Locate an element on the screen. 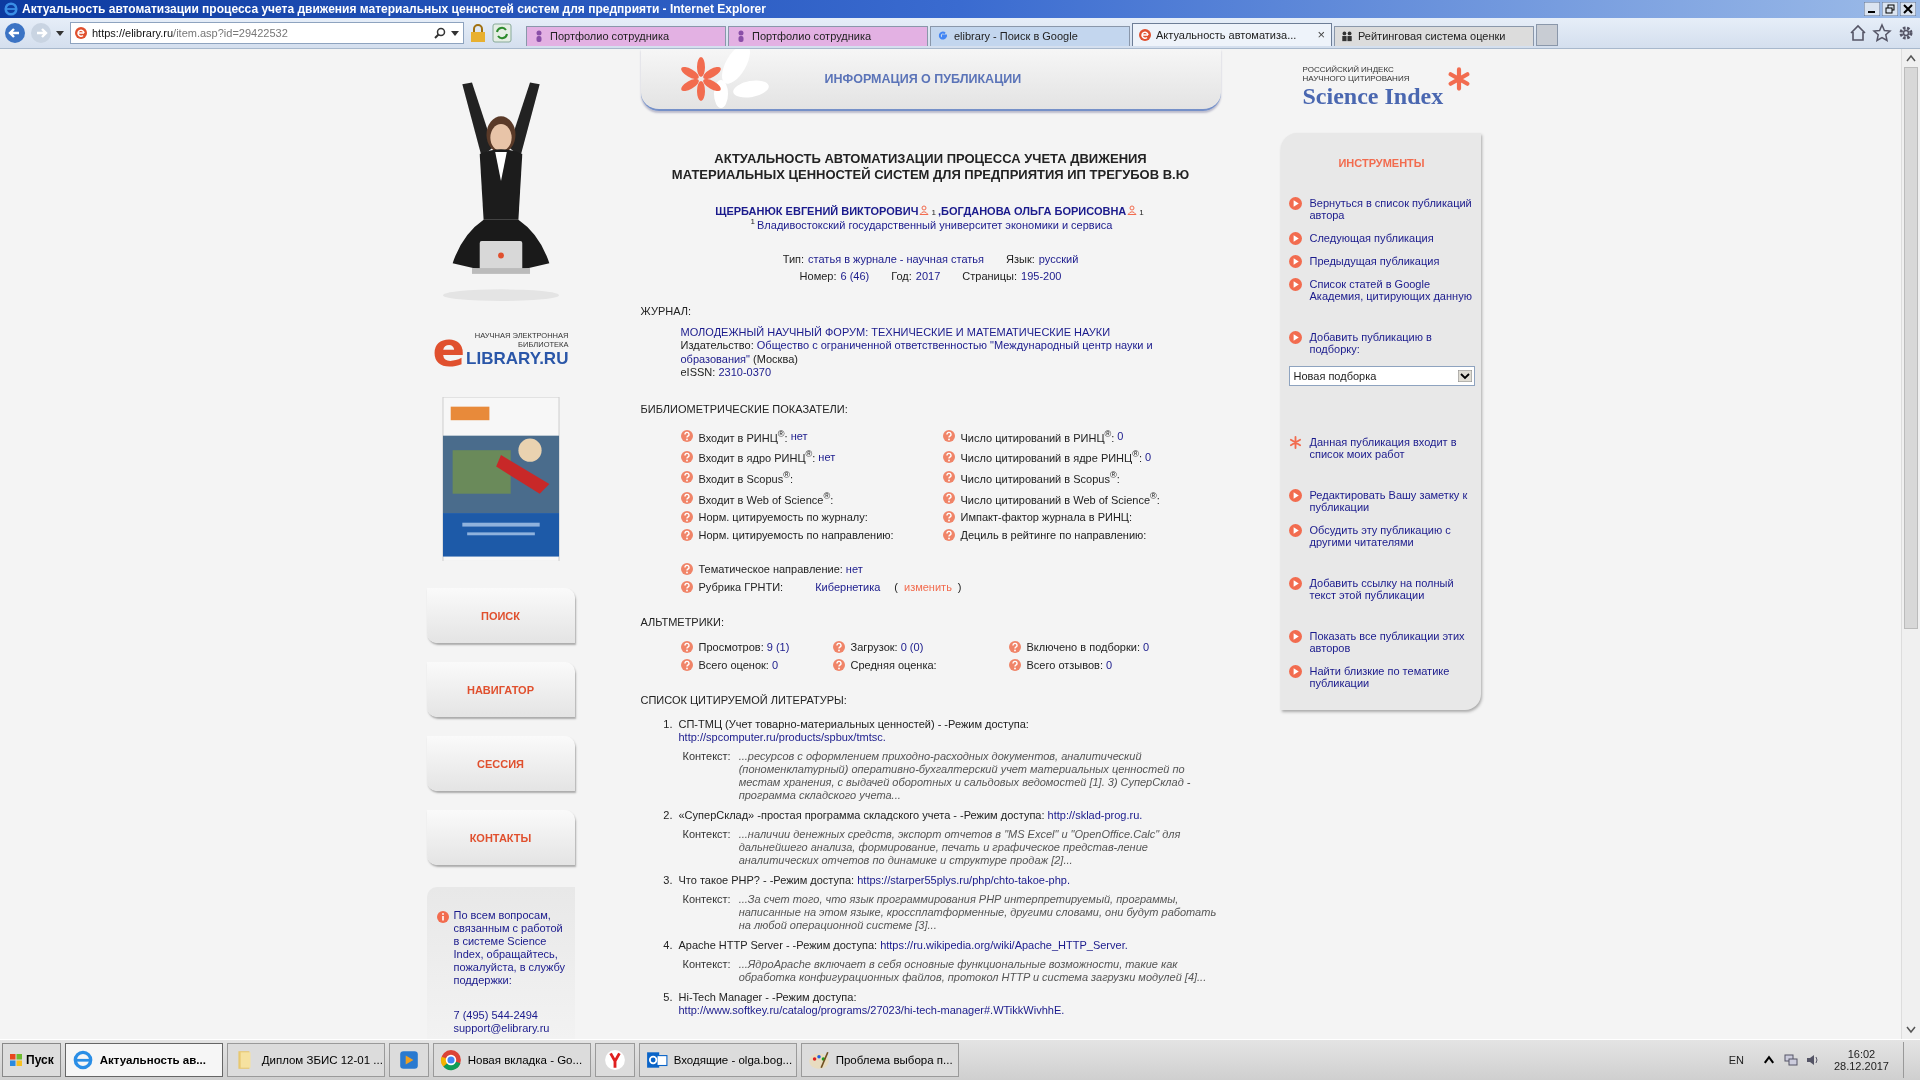 This screenshot has height=1080, width=1920. reference-link: http://spcomputer.ru/products/spbux/tmtsc. is located at coordinates (782, 737).